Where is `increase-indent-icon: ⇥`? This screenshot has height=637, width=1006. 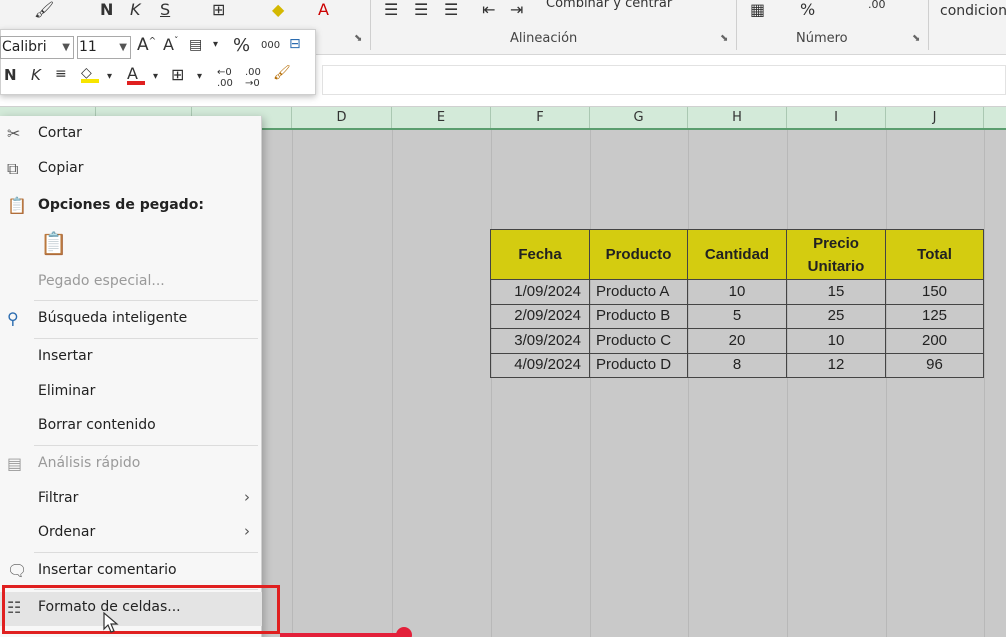
increase-indent-icon: ⇥ is located at coordinates (516, 9).